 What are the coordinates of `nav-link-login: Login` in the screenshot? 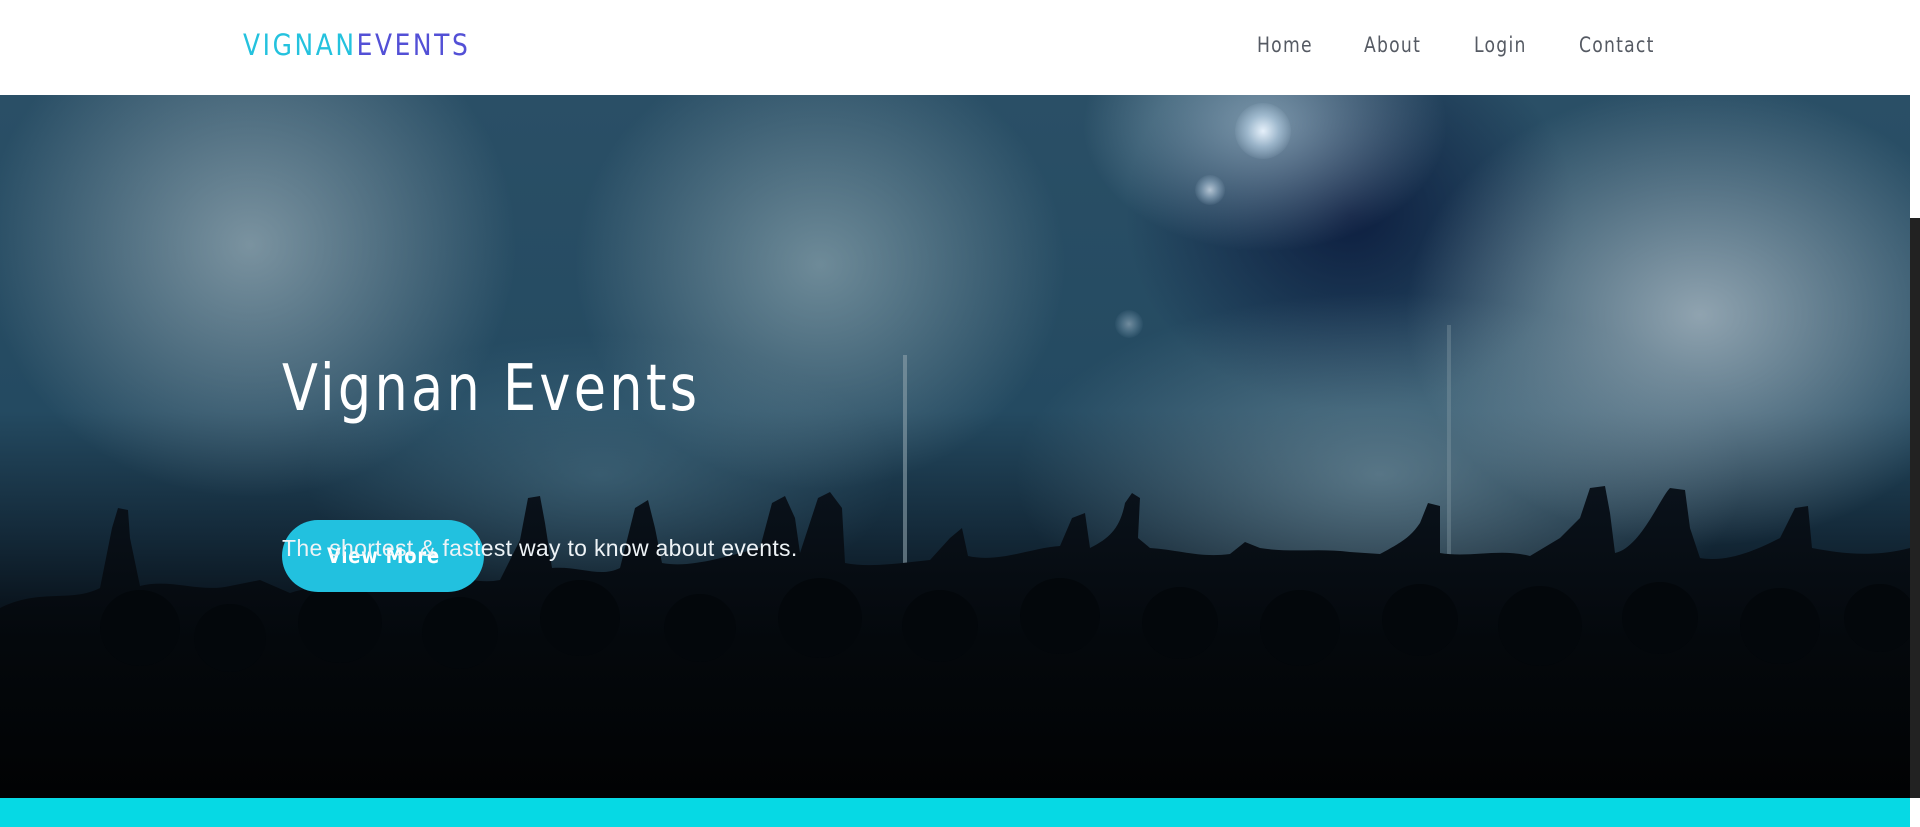 It's located at (1500, 45).